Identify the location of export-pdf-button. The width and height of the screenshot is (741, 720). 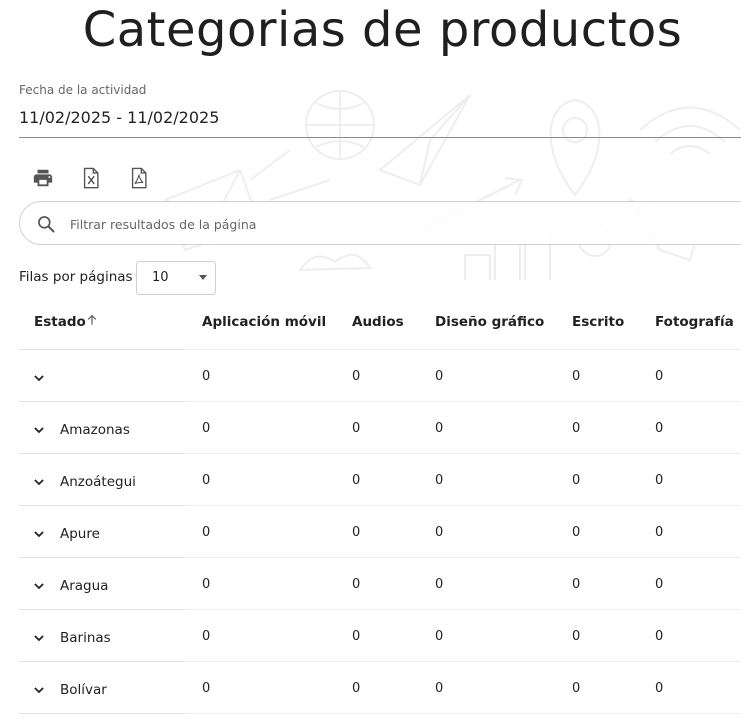
(139, 178).